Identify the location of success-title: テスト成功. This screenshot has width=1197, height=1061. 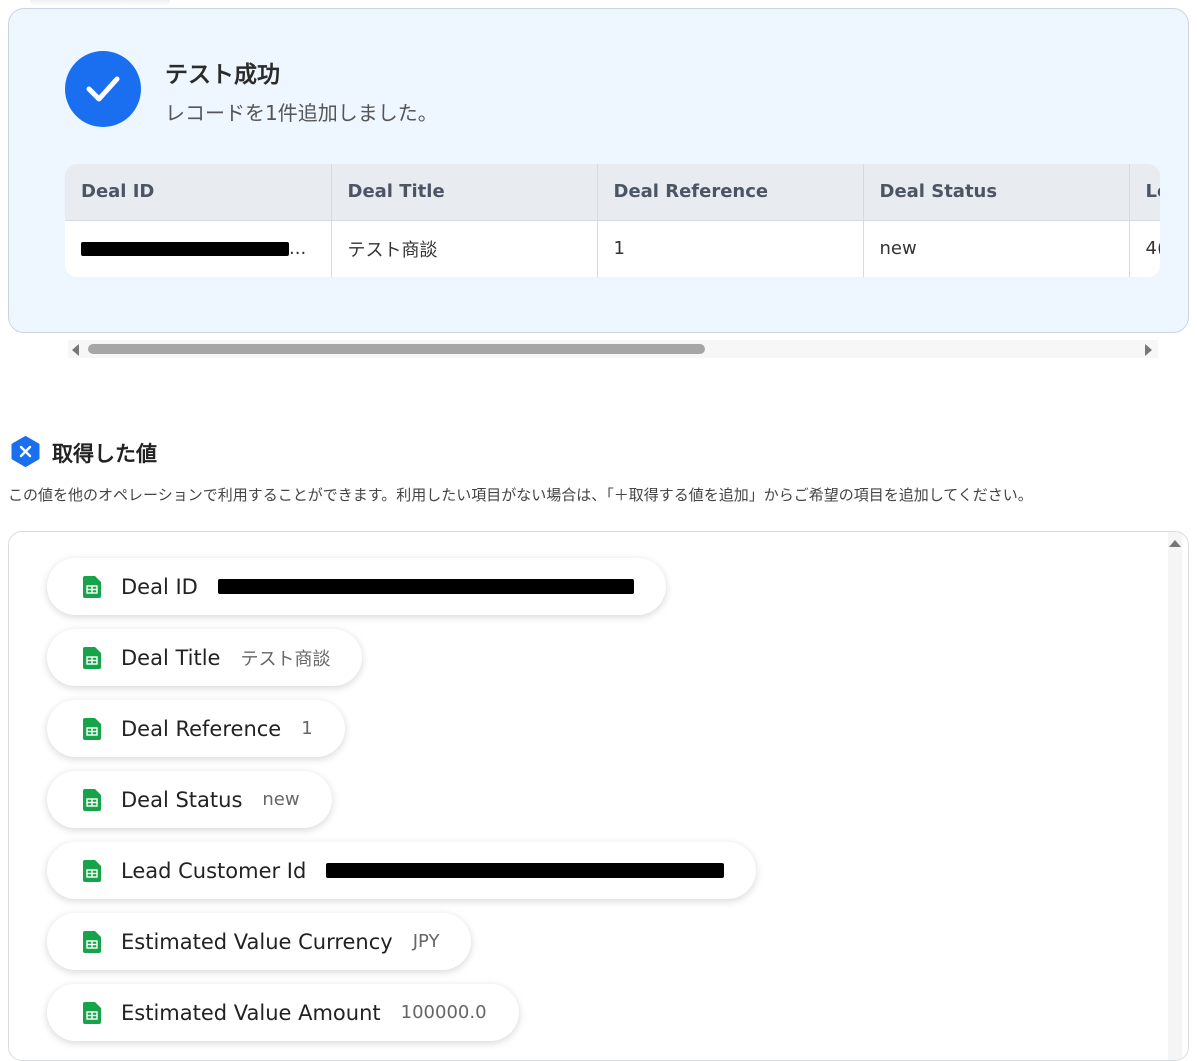
(222, 75).